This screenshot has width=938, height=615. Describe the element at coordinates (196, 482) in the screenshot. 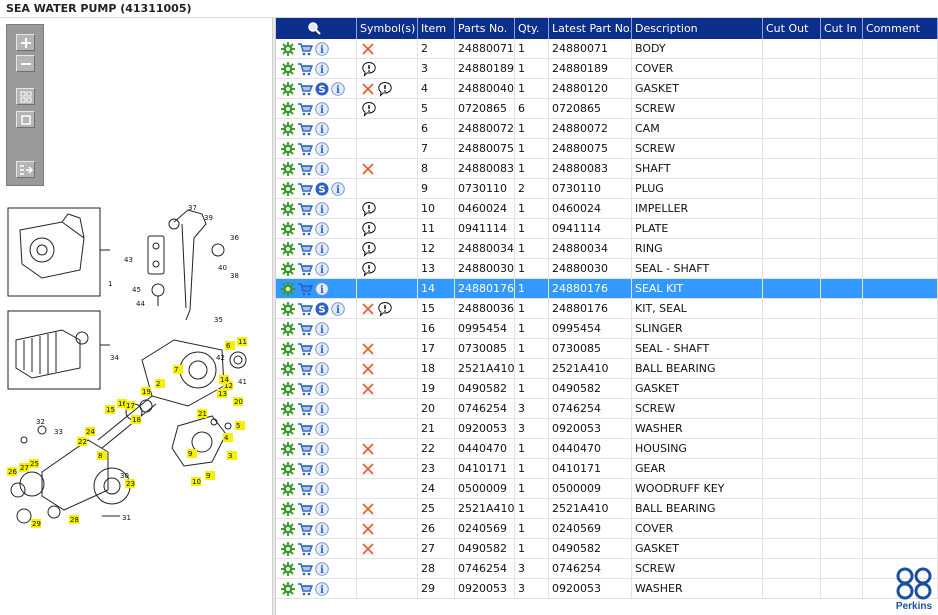

I see `callout-label: 10` at that location.